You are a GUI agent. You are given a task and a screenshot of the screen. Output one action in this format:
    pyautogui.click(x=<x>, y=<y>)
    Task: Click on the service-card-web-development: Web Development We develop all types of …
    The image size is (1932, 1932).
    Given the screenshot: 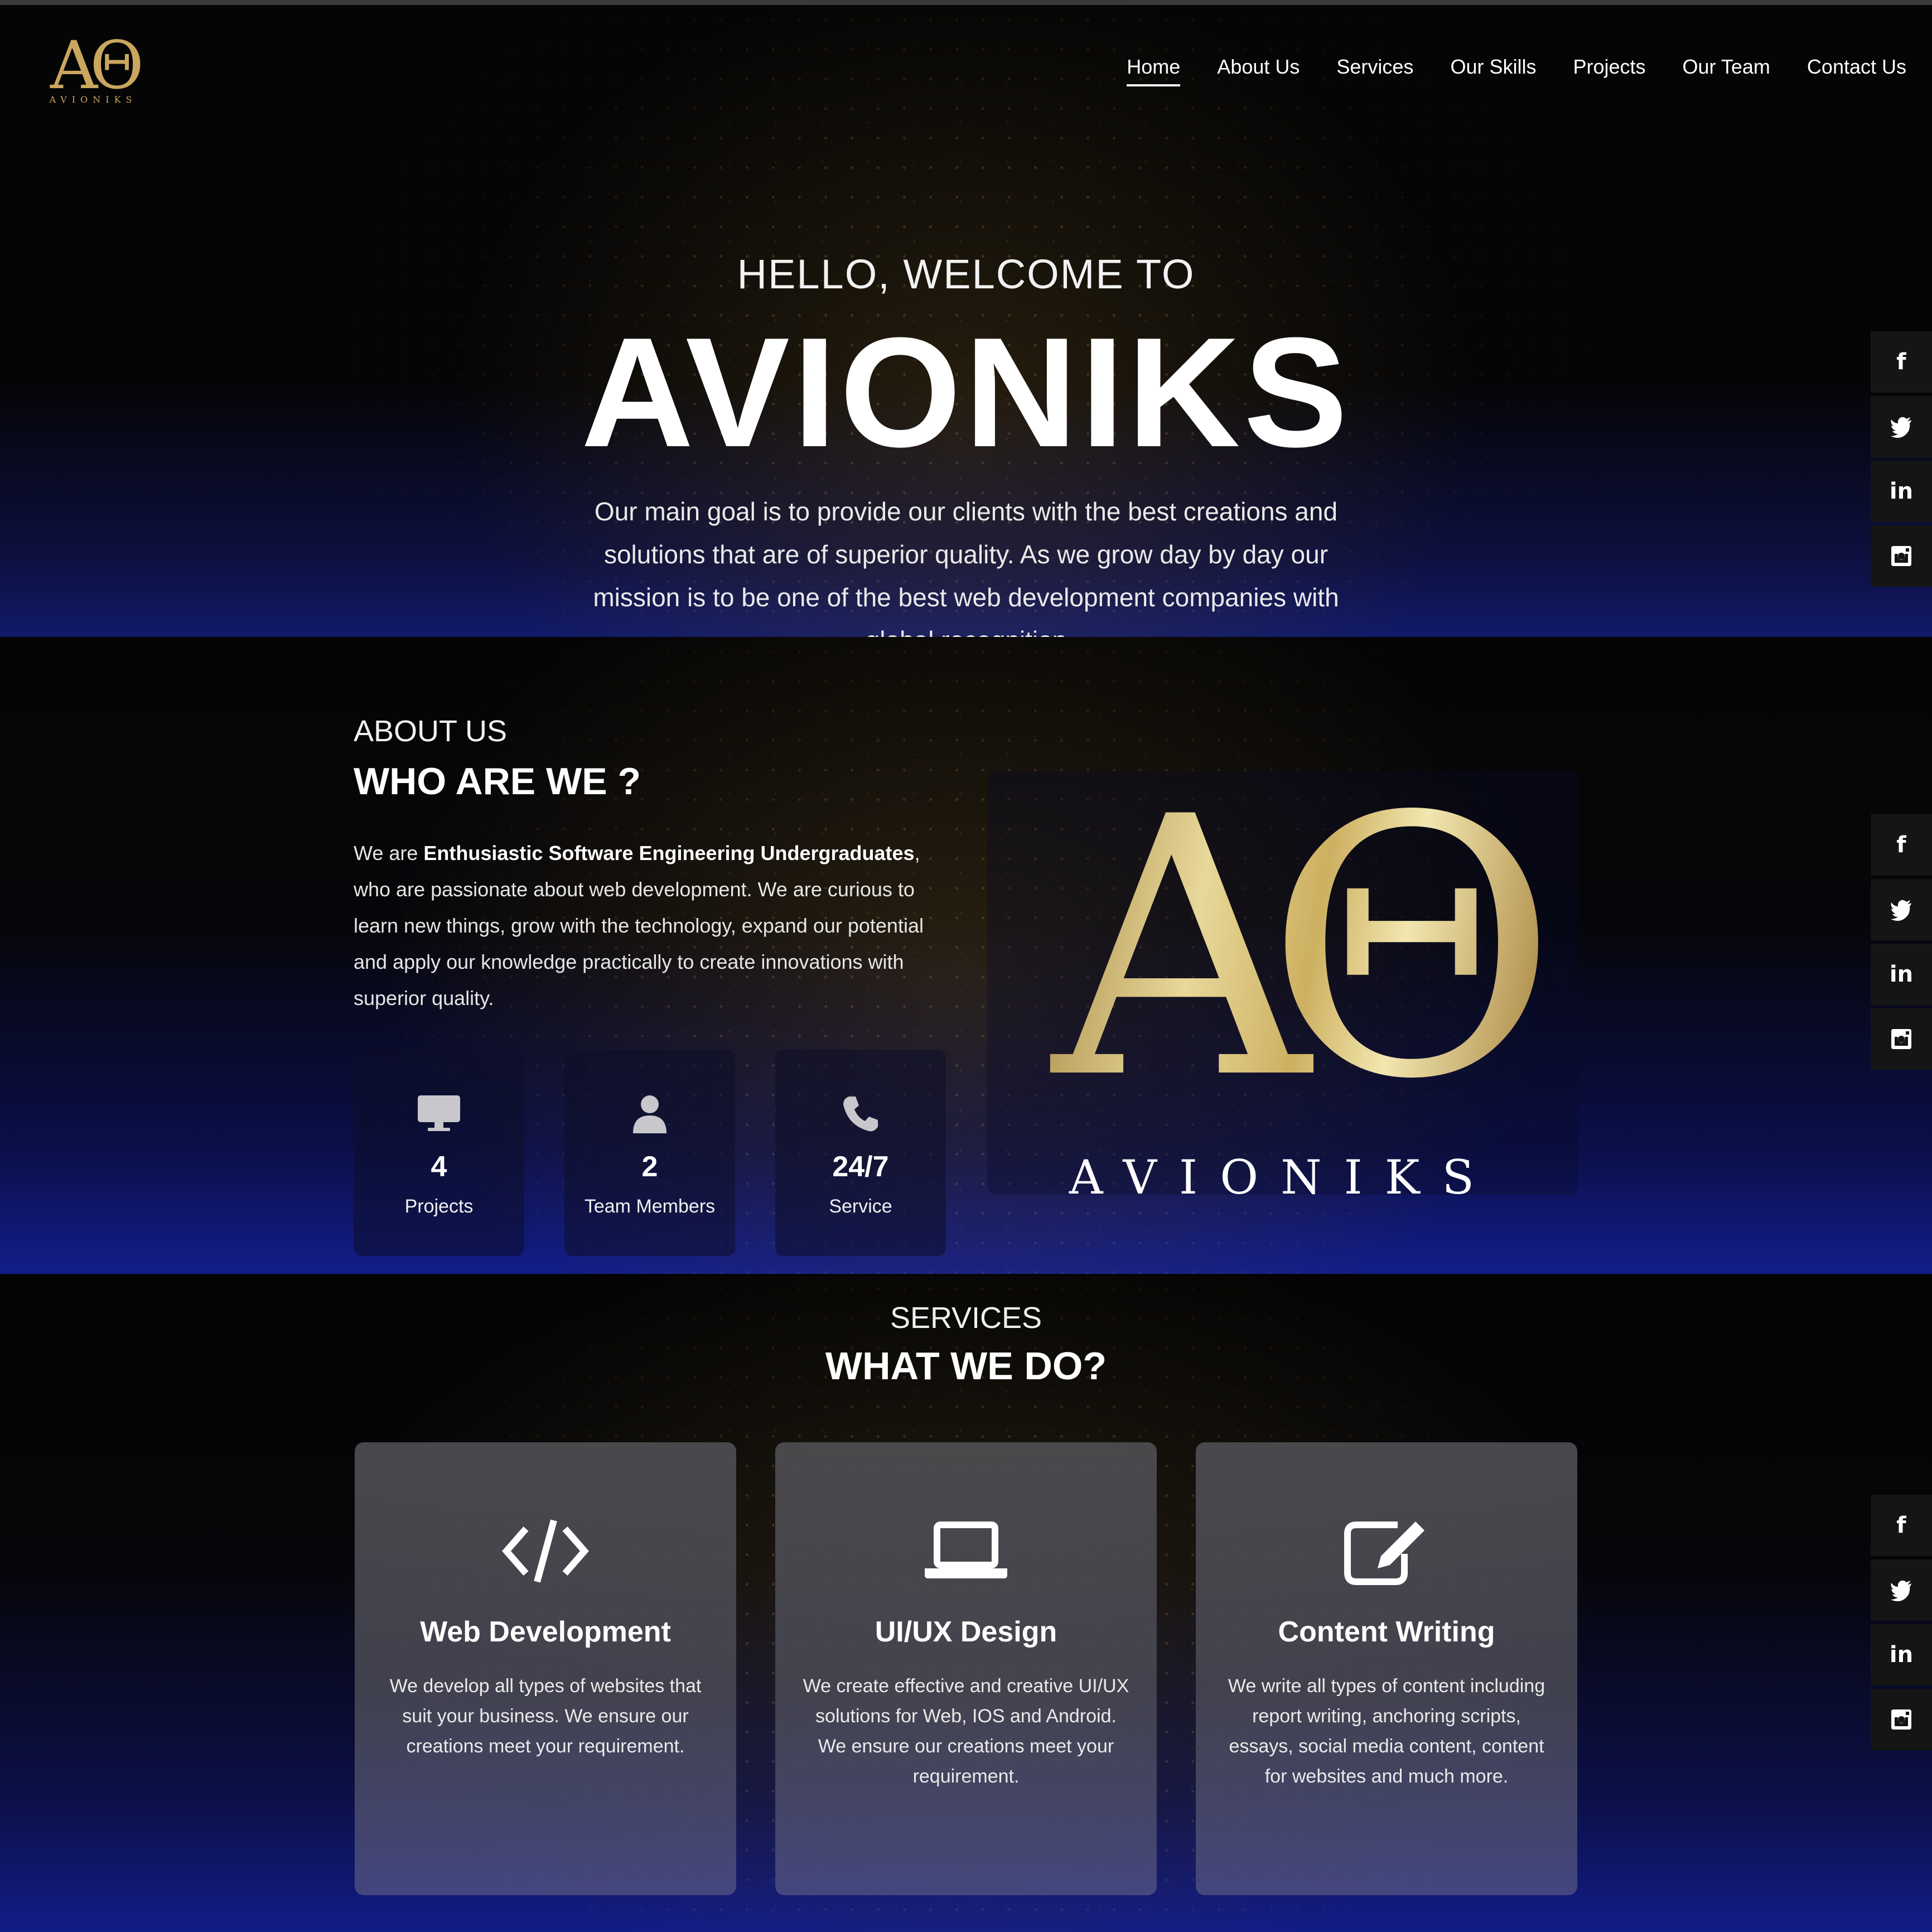 What is the action you would take?
    pyautogui.click(x=545, y=1668)
    